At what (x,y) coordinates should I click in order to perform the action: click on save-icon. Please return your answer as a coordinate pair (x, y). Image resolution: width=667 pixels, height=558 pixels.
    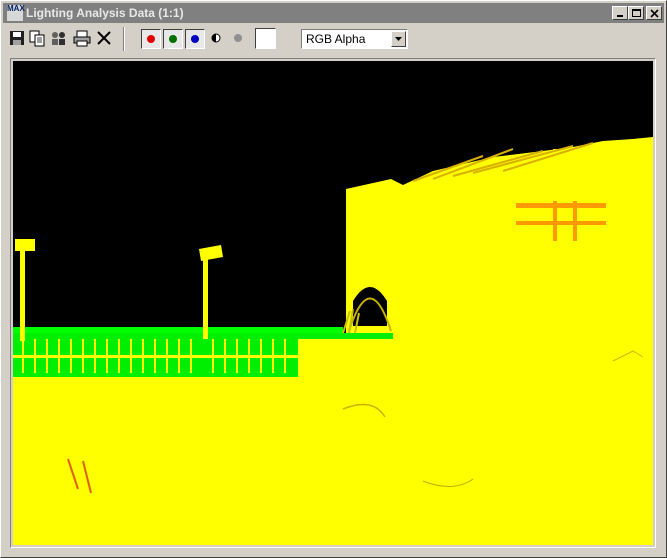
    Looking at the image, I should click on (17, 38).